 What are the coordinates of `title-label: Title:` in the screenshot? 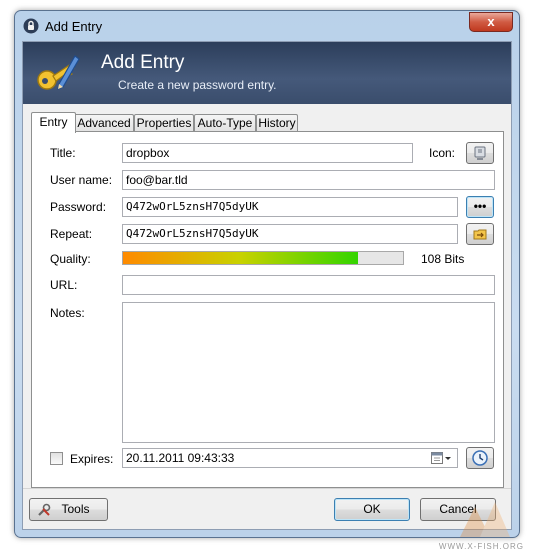 It's located at (63, 153).